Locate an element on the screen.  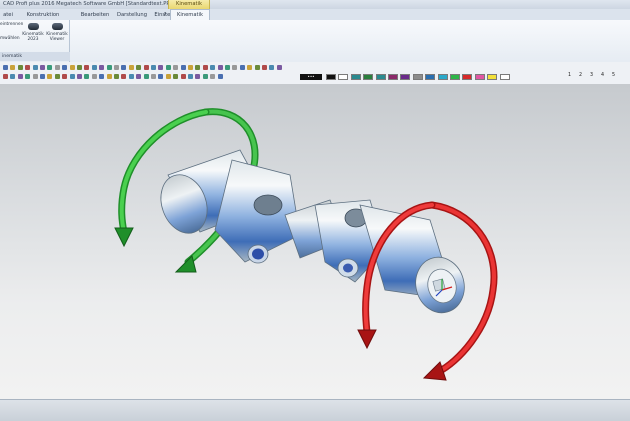
ribbon-select-button: mwählen is located at coordinates (12, 38).